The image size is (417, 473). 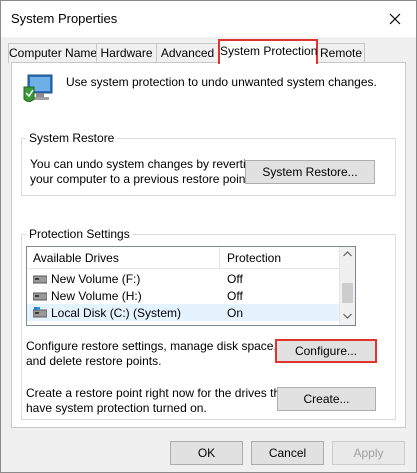 What do you see at coordinates (219, 258) in the screenshot?
I see `column-separator` at bounding box center [219, 258].